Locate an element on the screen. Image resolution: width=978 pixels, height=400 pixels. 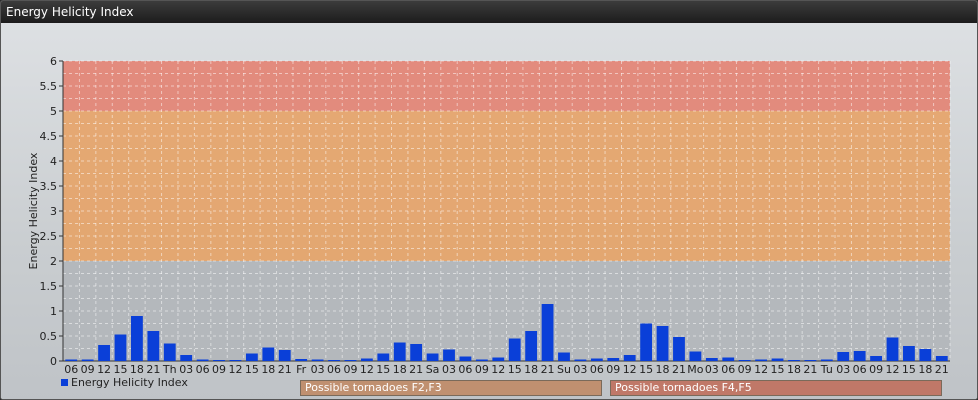
y-tick-label: 2.5 is located at coordinates (49, 236).